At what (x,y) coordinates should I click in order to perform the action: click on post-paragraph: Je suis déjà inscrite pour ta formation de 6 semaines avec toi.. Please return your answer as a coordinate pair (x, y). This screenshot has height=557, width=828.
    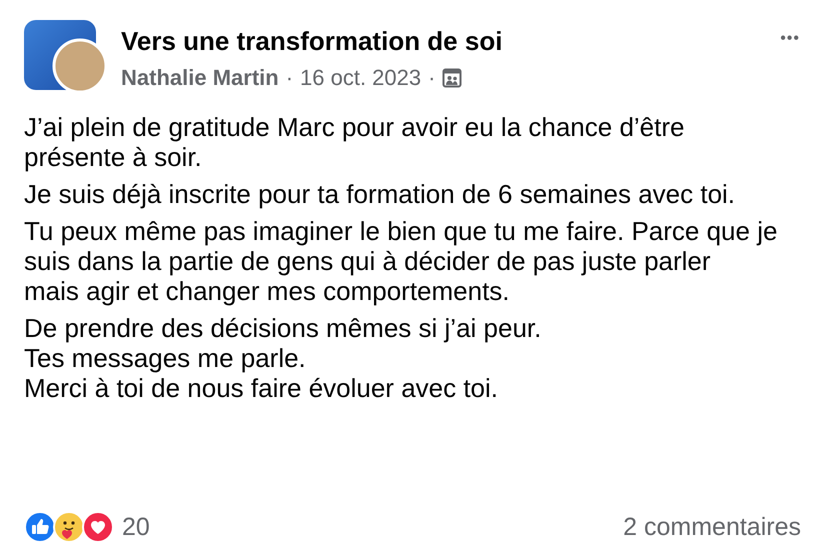
    Looking at the image, I should click on (380, 194).